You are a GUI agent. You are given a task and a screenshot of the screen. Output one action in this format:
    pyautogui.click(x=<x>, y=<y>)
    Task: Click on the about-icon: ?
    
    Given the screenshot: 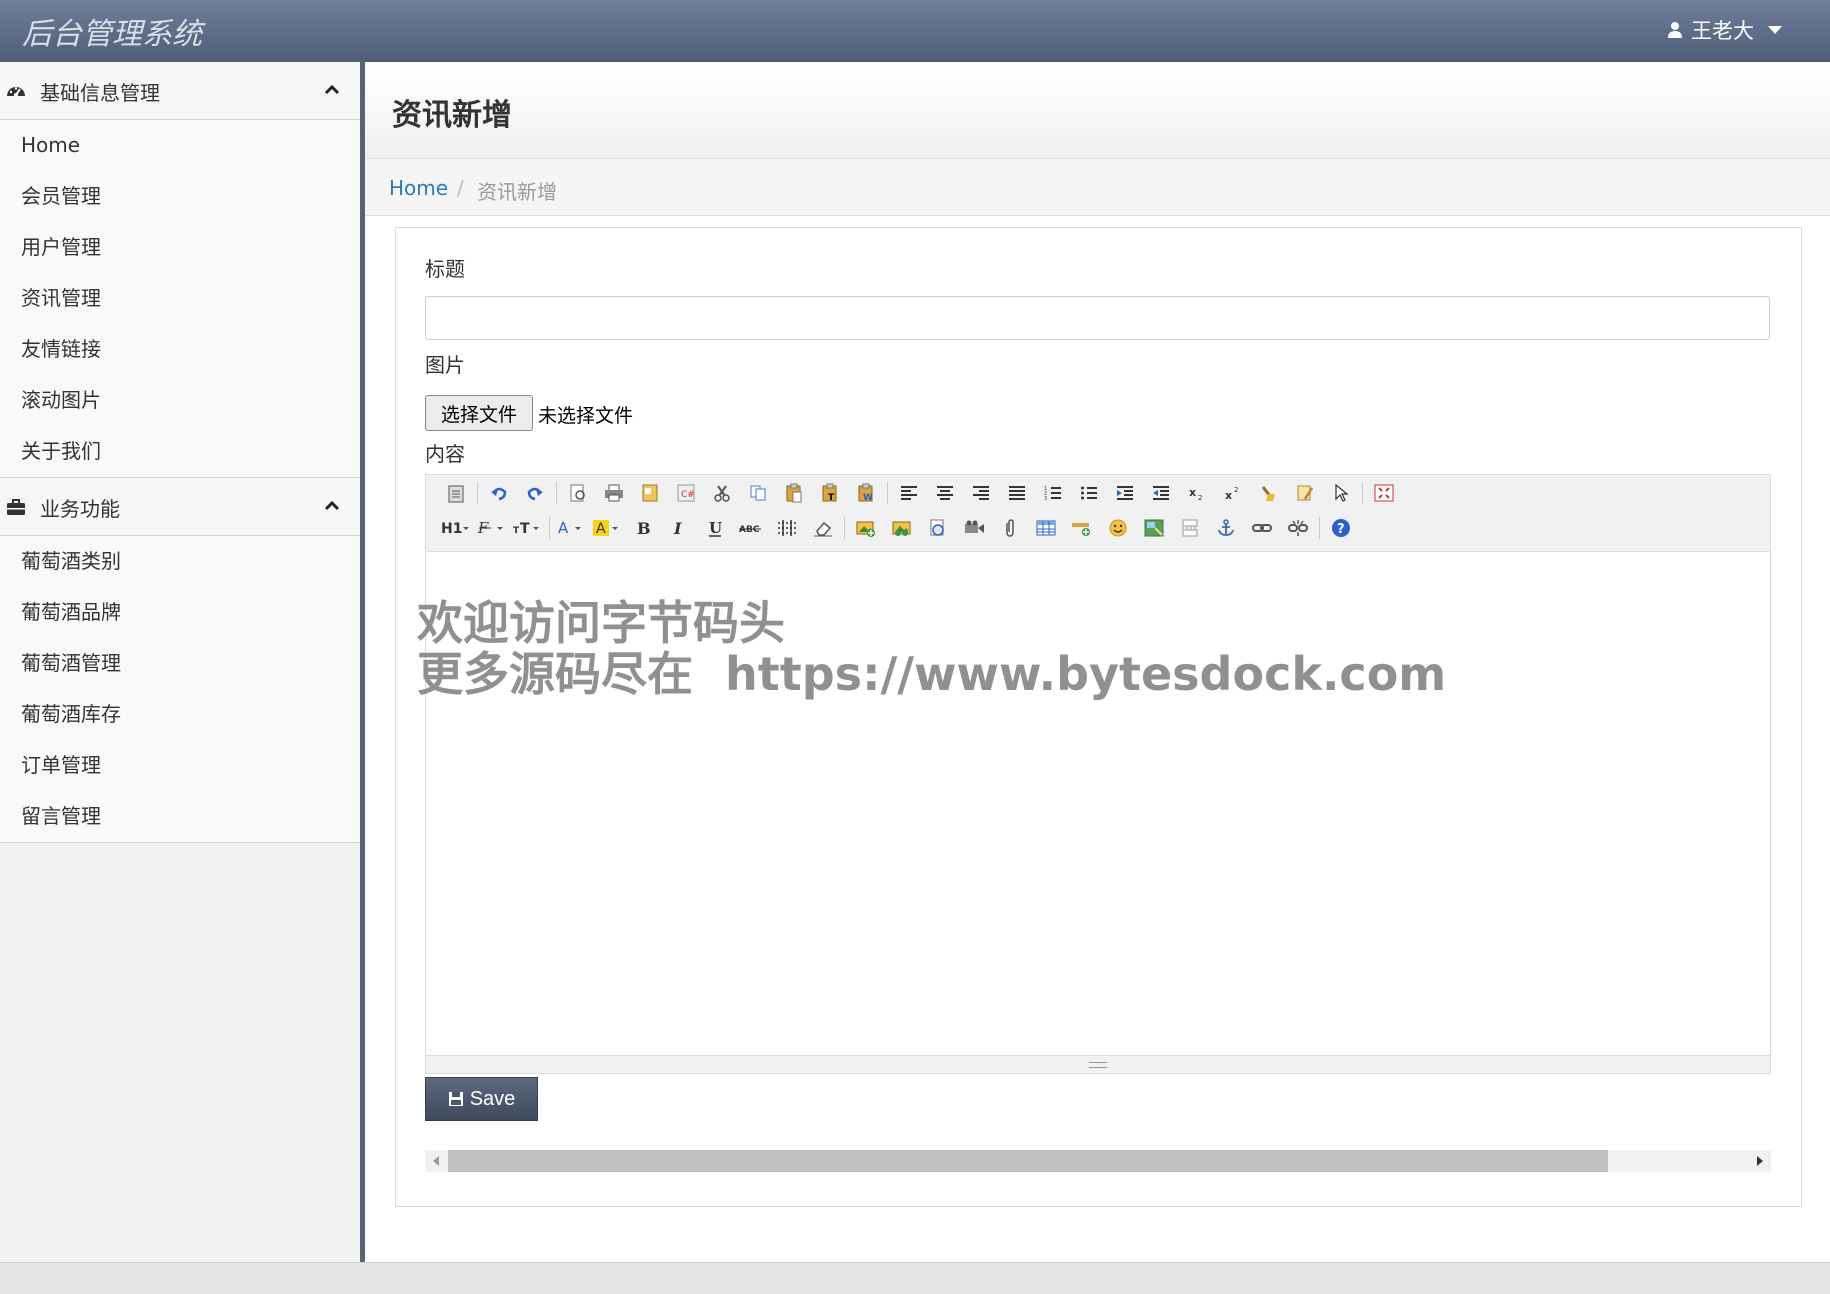 What is the action you would take?
    pyautogui.click(x=1341, y=528)
    